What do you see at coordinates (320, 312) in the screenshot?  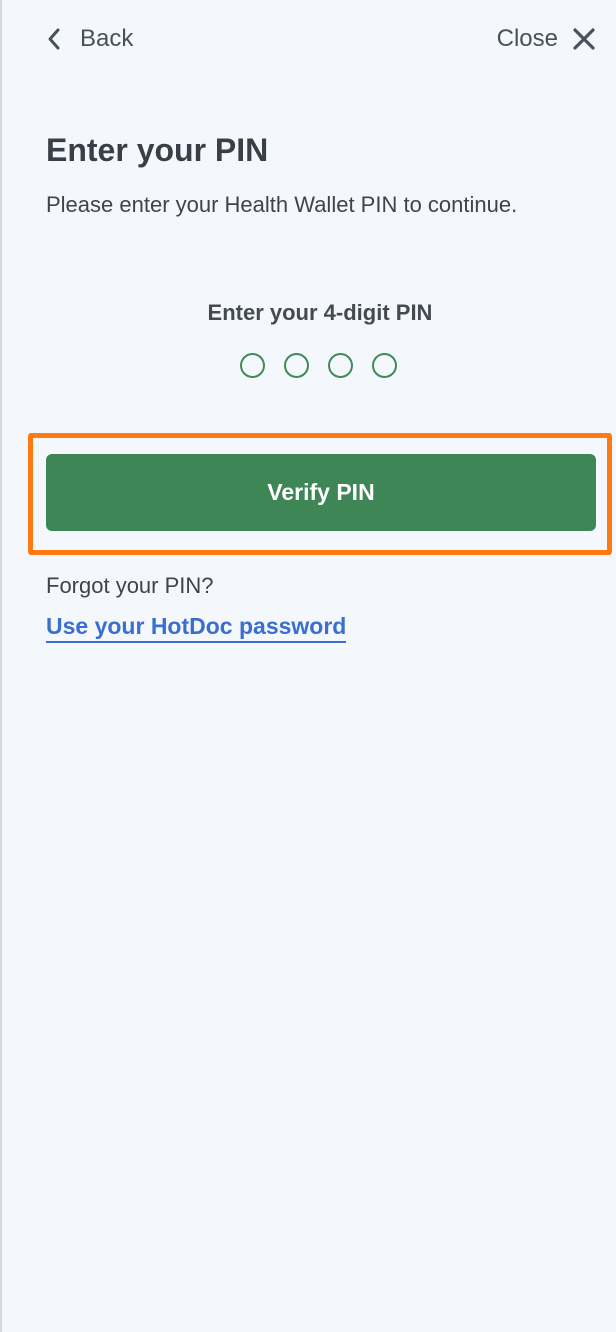 I see `pin-label: Enter your 4-digit PIN` at bounding box center [320, 312].